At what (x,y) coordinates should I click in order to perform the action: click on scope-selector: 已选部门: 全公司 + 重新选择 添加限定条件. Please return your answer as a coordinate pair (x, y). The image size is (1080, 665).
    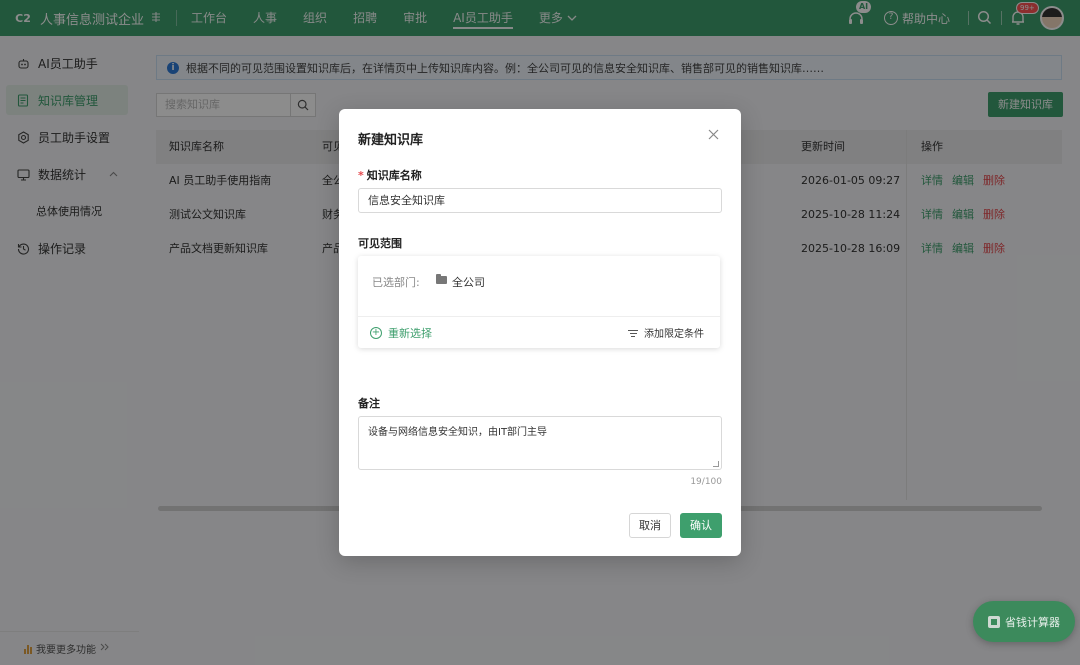
    Looking at the image, I should click on (539, 302).